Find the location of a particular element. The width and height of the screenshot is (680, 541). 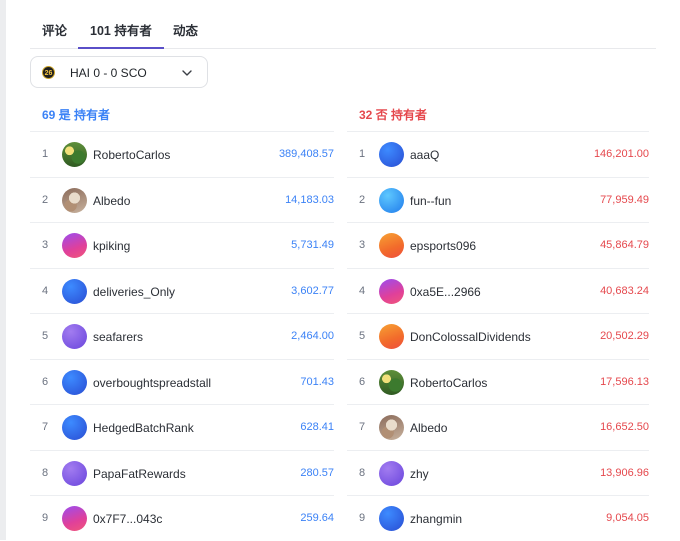

holder-amount: 77,959.49 is located at coordinates (624, 199).